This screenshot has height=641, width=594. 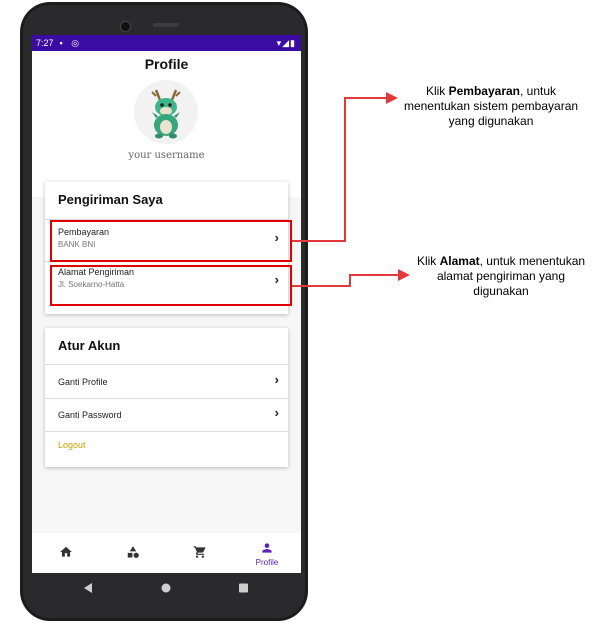 I want to click on person-icon, so click(x=267, y=548).